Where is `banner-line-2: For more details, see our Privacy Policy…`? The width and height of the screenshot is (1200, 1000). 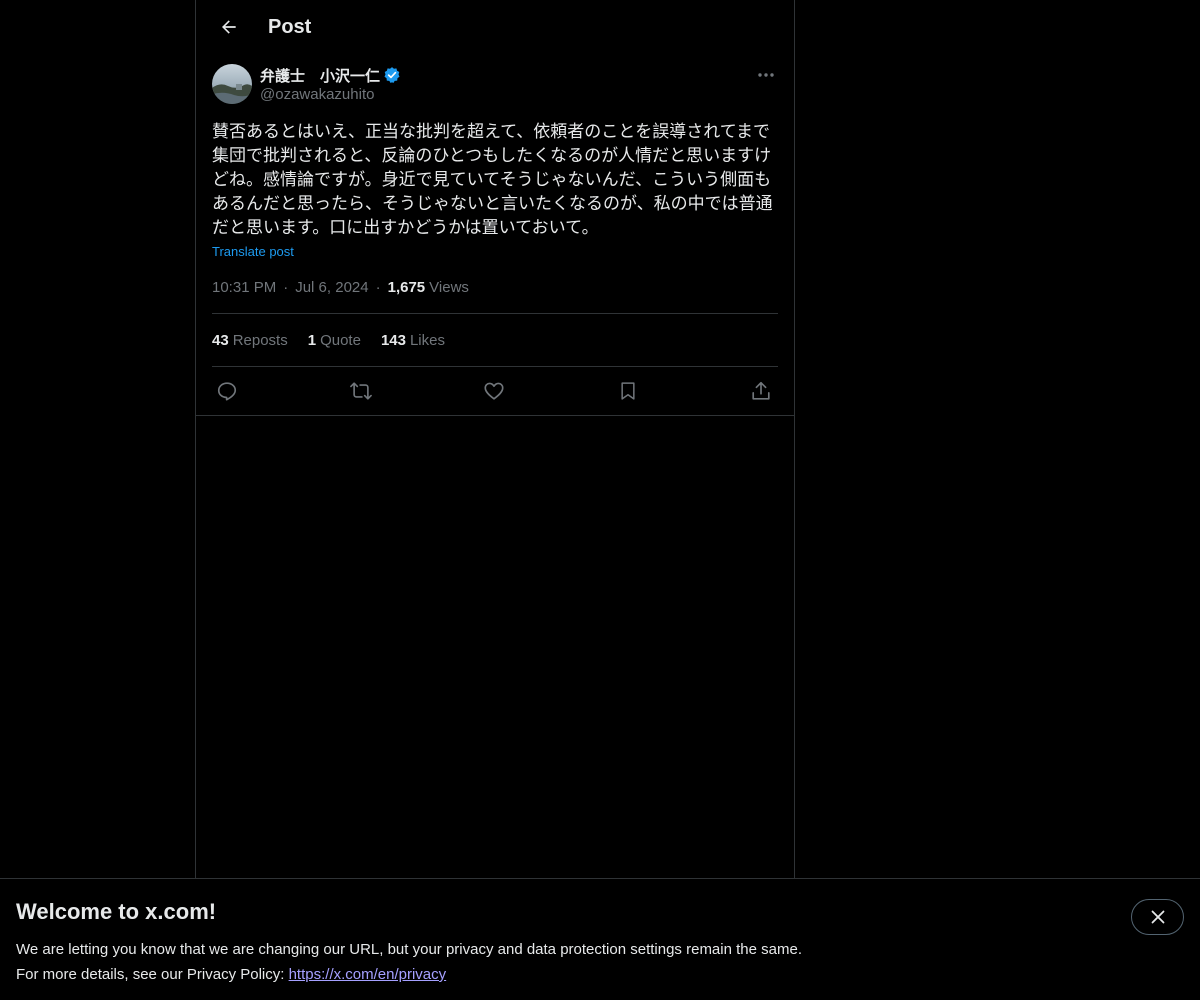 banner-line-2: For more details, see our Privacy Policy… is located at coordinates (600, 974).